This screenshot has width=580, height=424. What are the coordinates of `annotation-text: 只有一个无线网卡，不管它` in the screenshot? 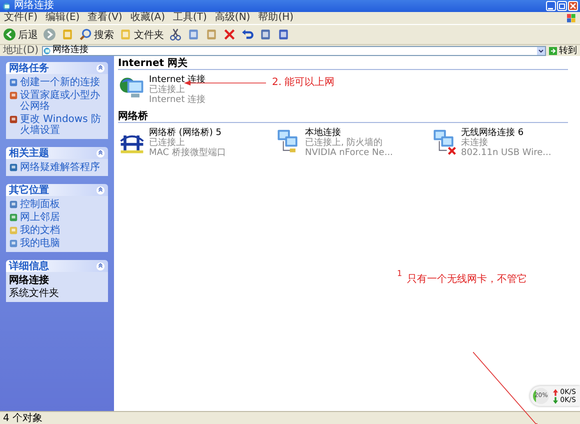 It's located at (467, 279).